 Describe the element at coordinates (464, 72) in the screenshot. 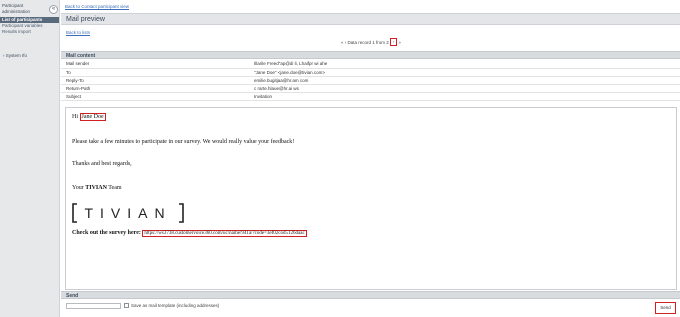

I see `field-value: "Jane Doe" <jane.doe@tivian.com>` at that location.